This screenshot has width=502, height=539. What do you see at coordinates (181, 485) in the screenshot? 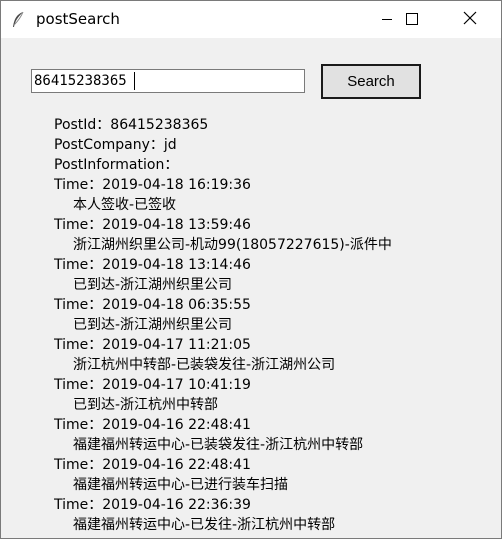
I see `tracking-description: 福建福州转运中心-已进行装车扫描` at bounding box center [181, 485].